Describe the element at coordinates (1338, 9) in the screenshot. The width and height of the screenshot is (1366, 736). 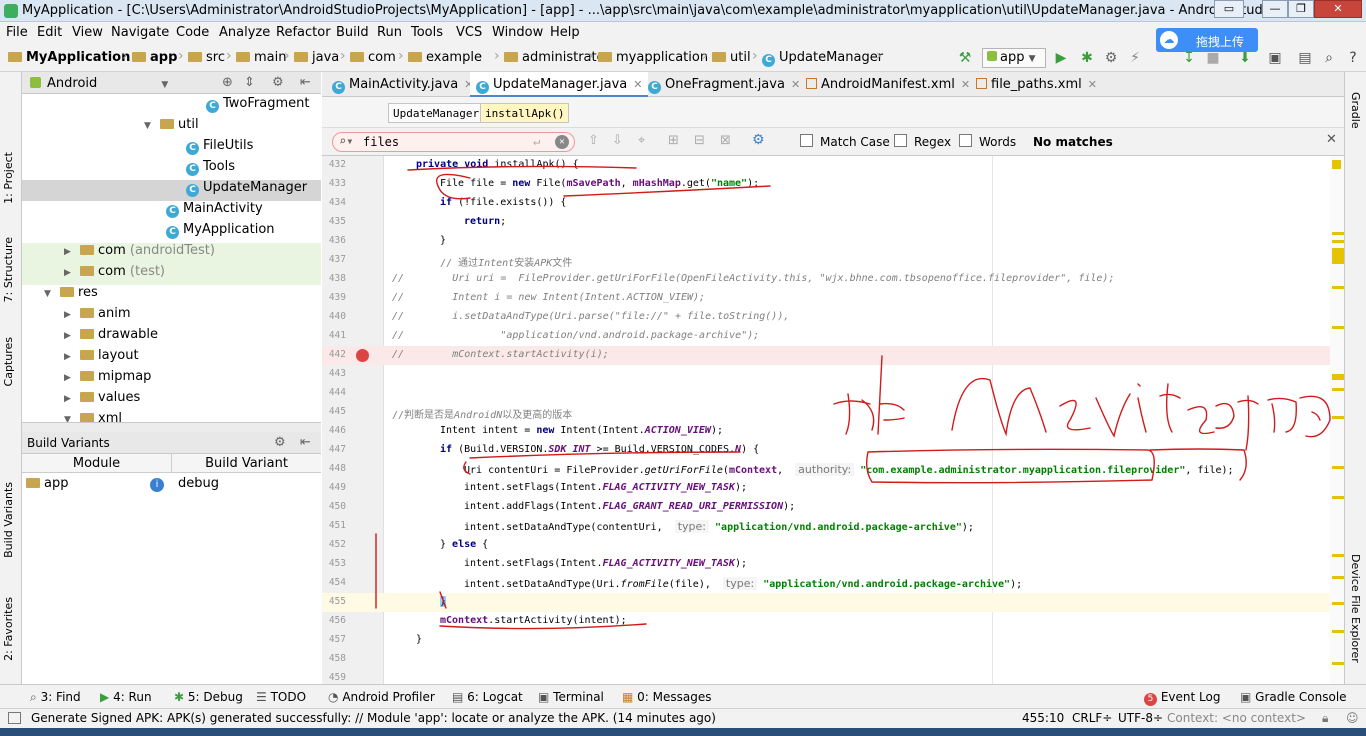
I see `close-window-button: ✕` at that location.